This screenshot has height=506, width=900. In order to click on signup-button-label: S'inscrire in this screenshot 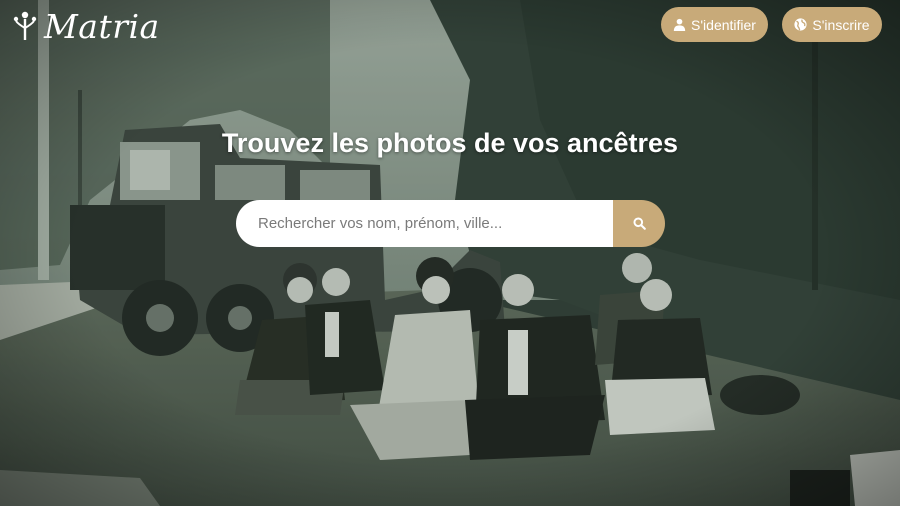, I will do `click(841, 24)`.